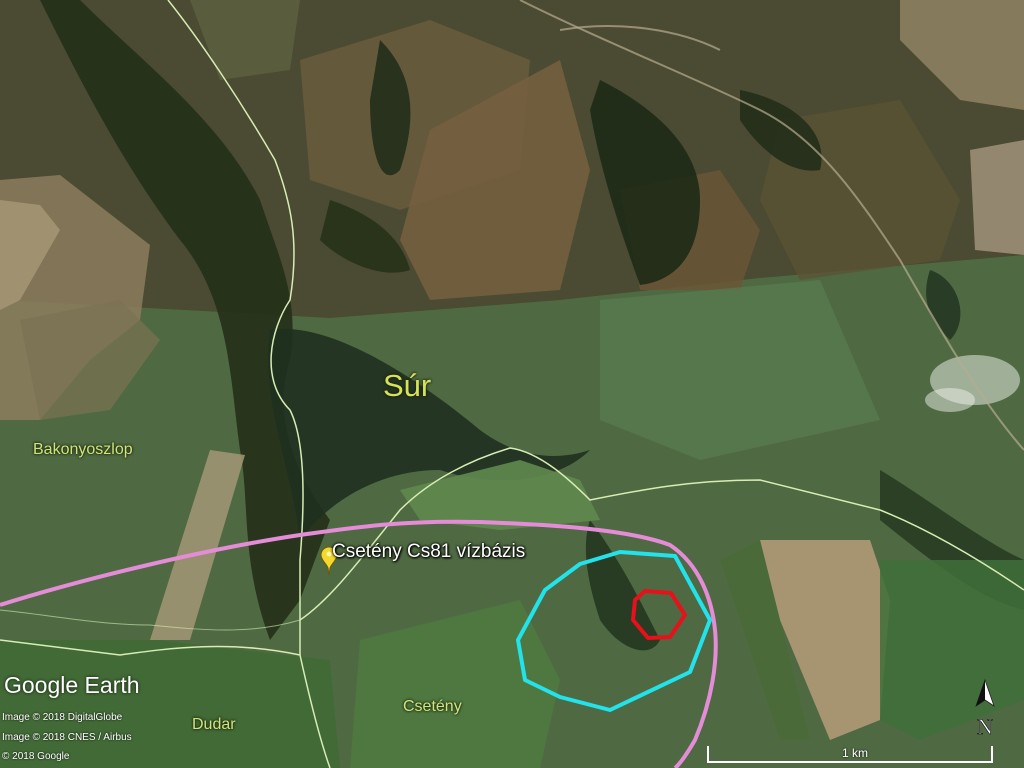 The image size is (1024, 768). I want to click on imagery-credit: Image © 2018 DigitalGlobe, so click(62, 717).